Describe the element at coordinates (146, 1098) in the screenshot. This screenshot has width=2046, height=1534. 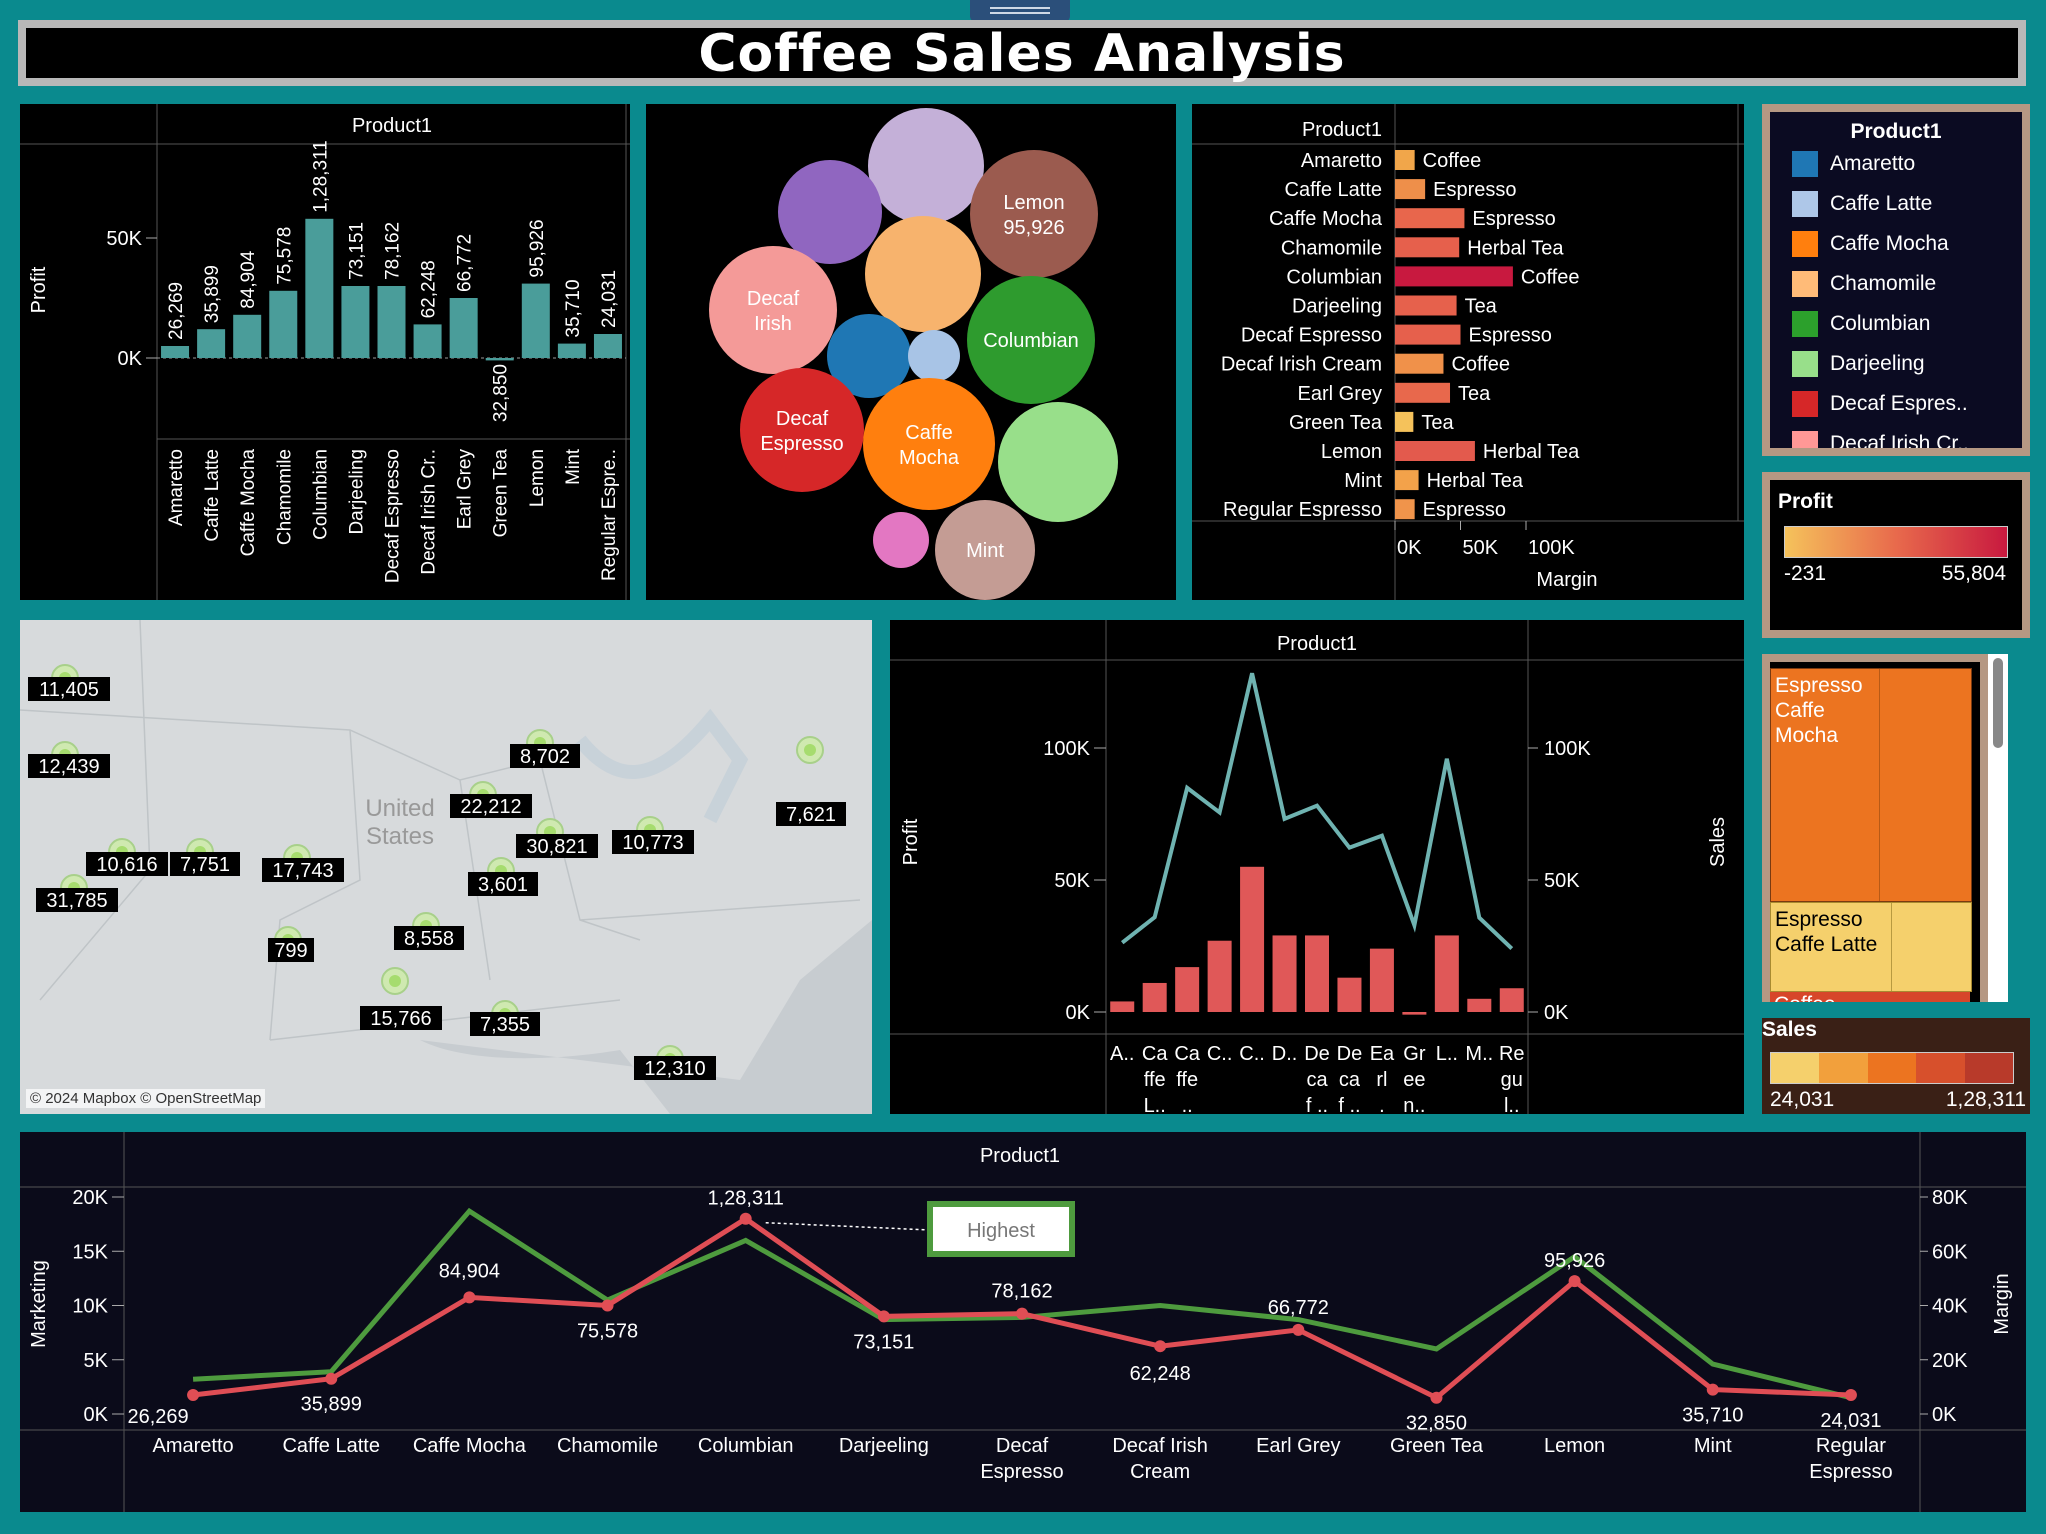
I see `map-credit: © 2024 Mapbox © OpenStreetMap` at that location.